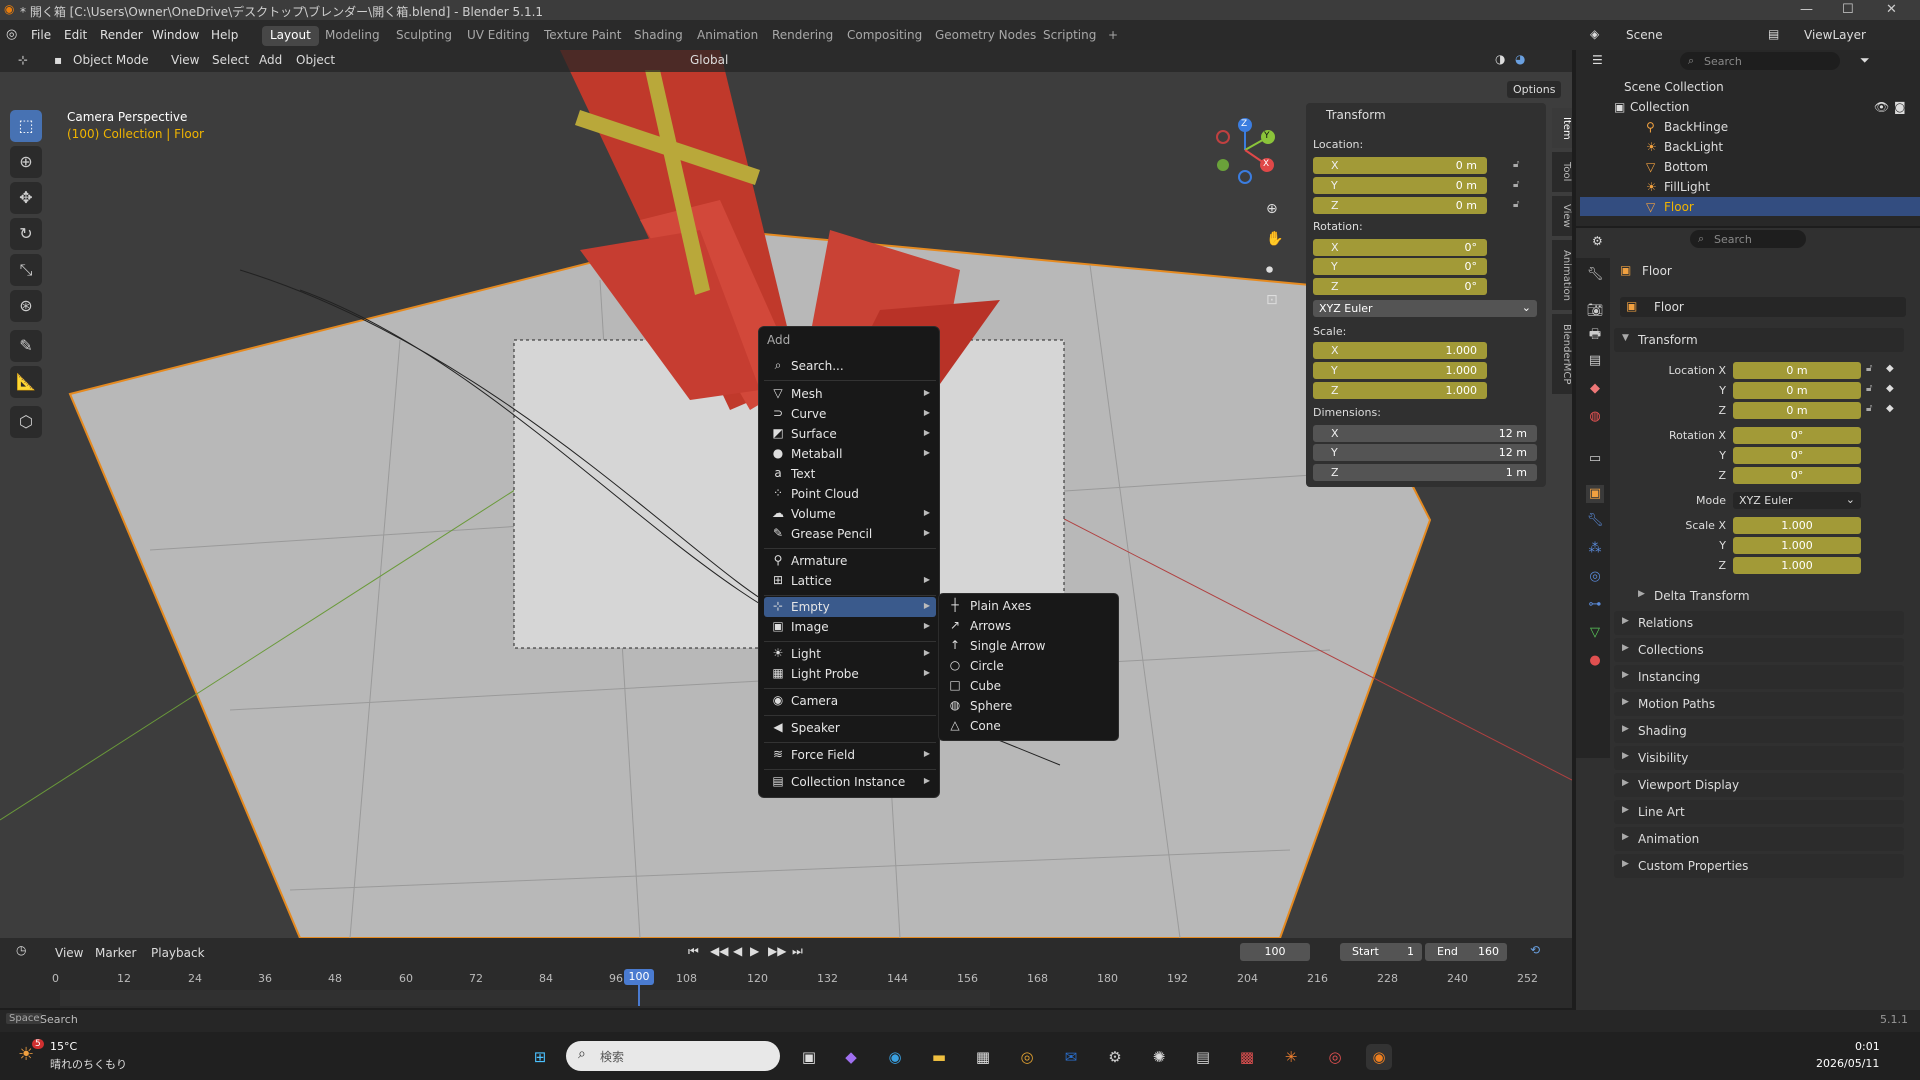 This screenshot has width=1920, height=1080. What do you see at coordinates (121, 35) in the screenshot?
I see `menu-render: Render` at bounding box center [121, 35].